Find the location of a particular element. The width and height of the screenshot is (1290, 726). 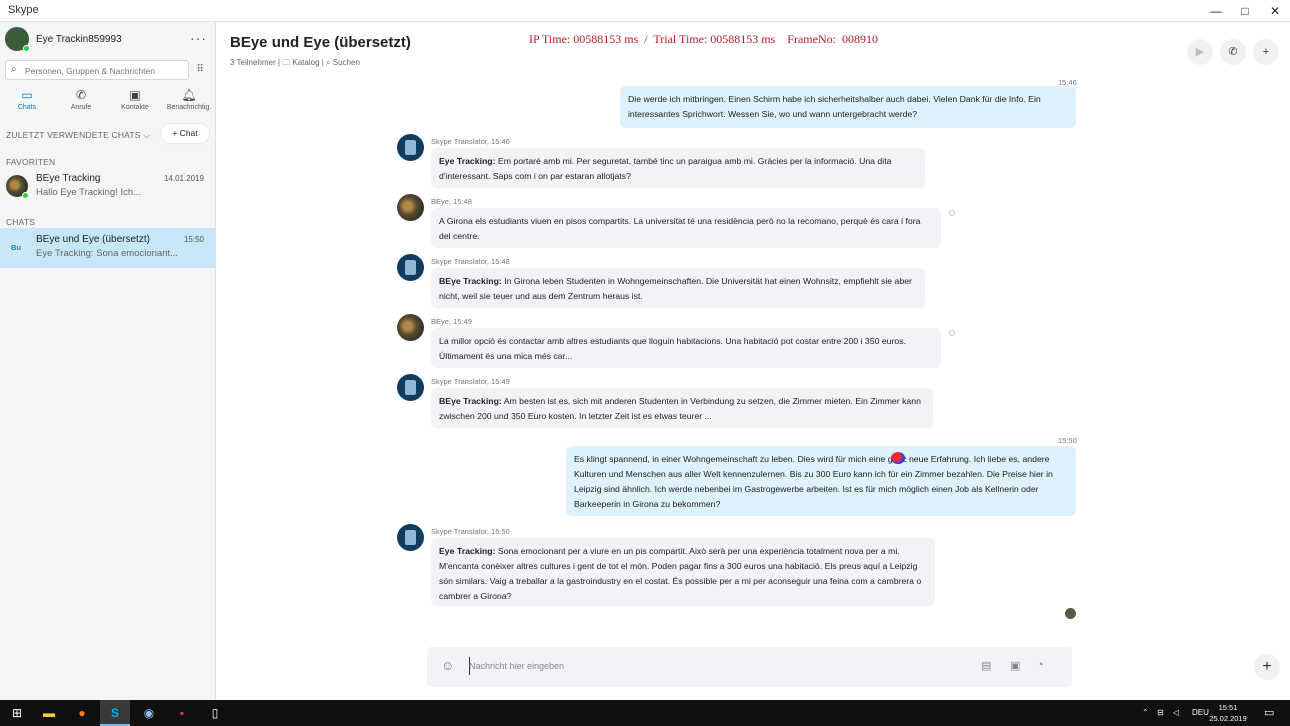

chat-icon: ▭ is located at coordinates (27, 95).